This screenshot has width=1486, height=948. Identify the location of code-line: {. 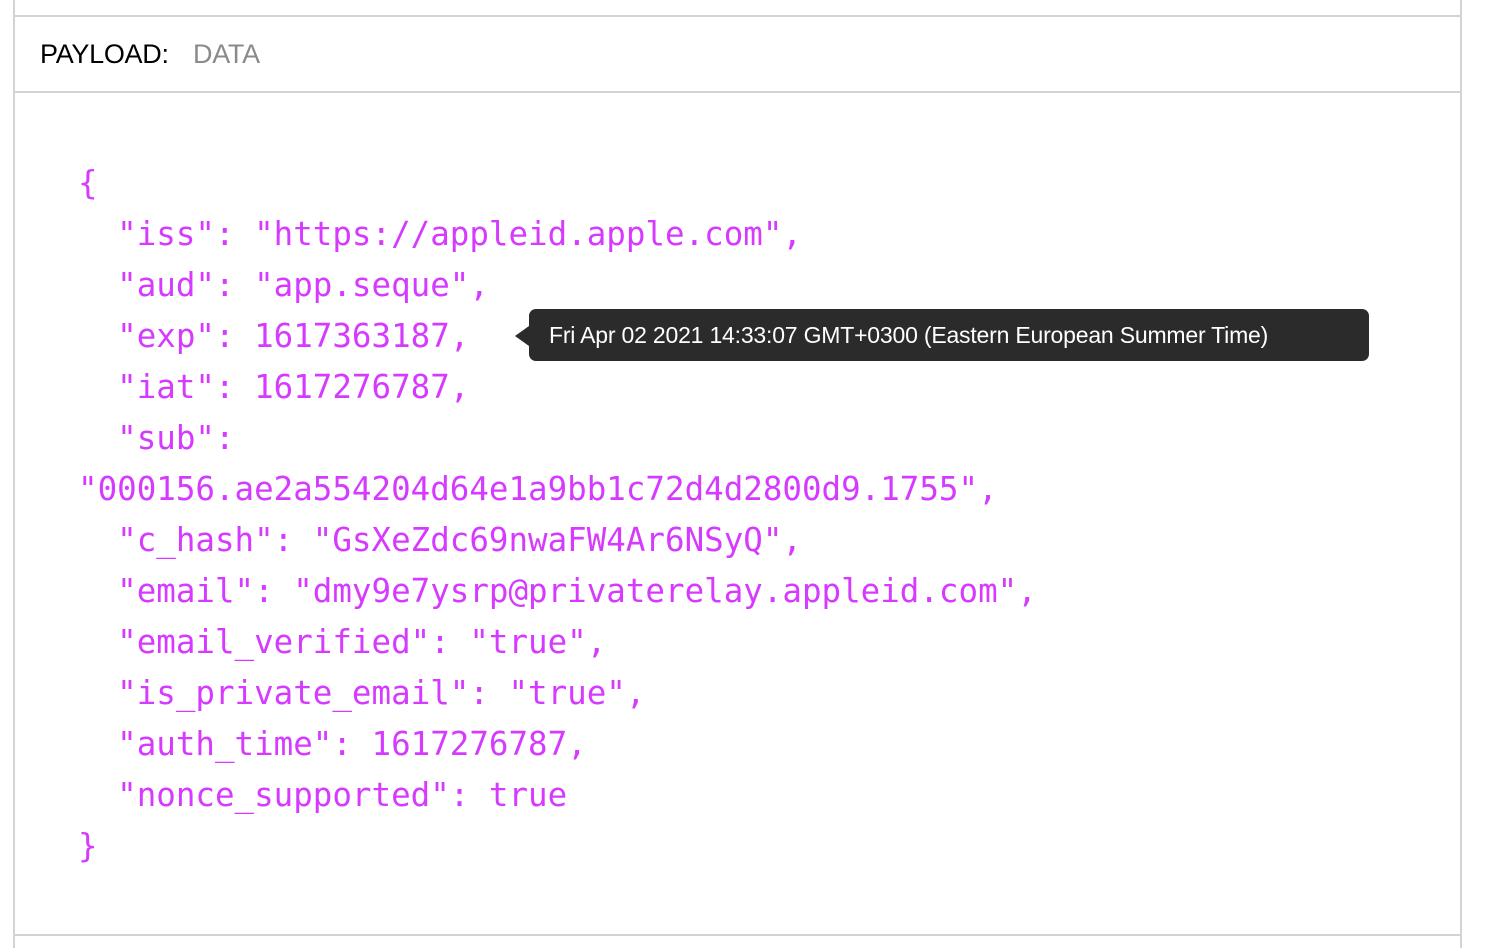
(88, 183).